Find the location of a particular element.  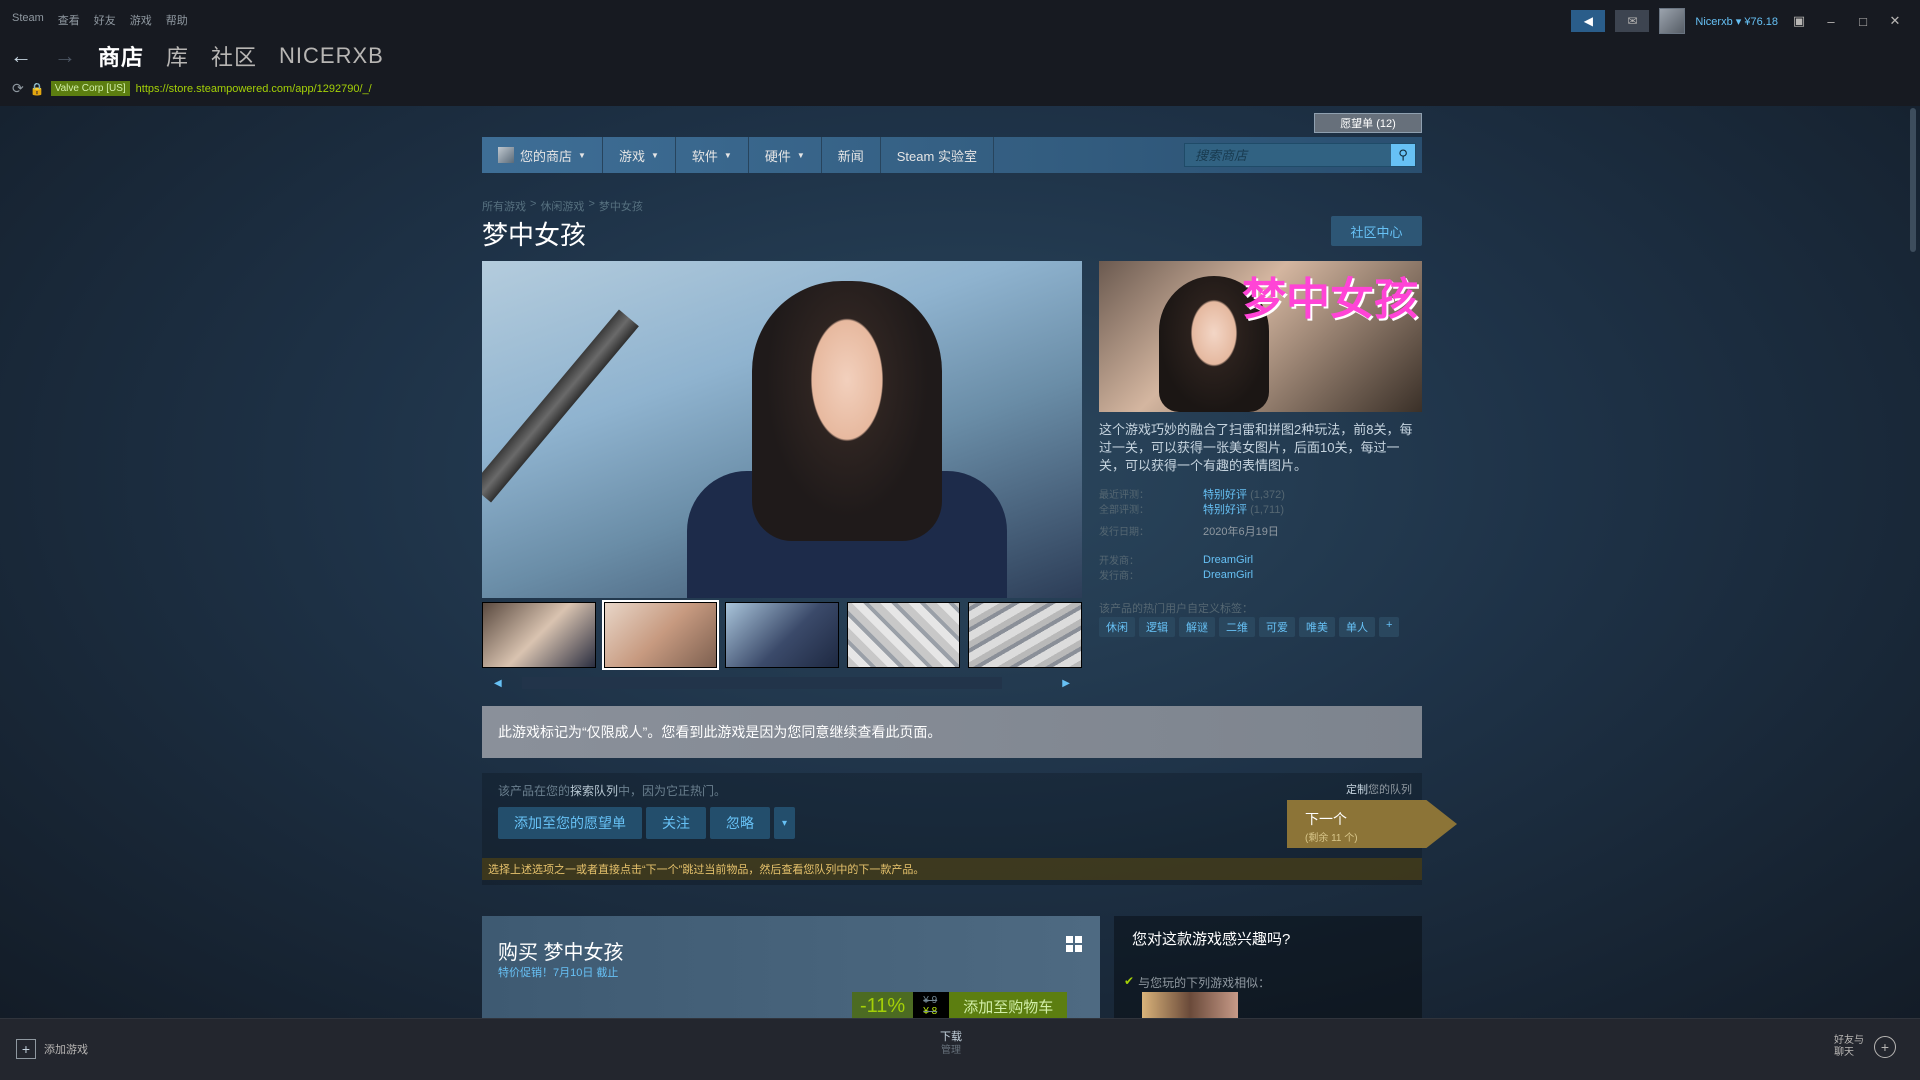

avatar is located at coordinates (1672, 21).